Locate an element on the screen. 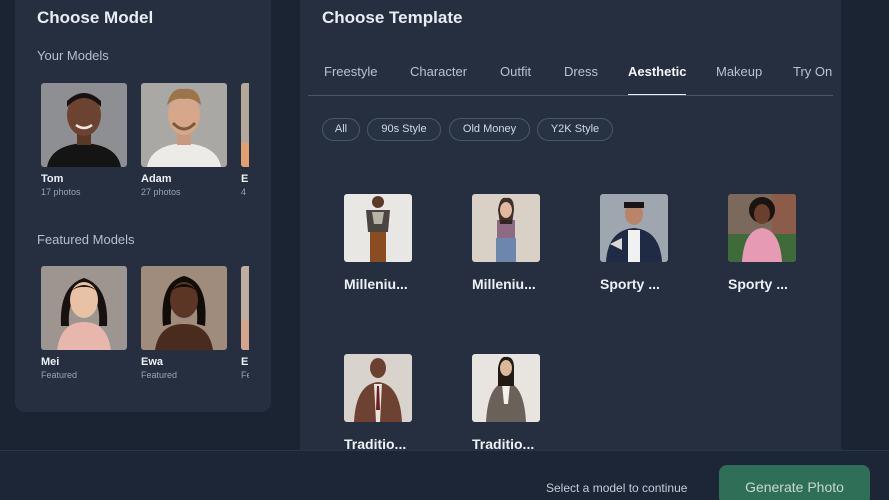 The image size is (889, 500). choose-template-title: Choose Template is located at coordinates (392, 17).